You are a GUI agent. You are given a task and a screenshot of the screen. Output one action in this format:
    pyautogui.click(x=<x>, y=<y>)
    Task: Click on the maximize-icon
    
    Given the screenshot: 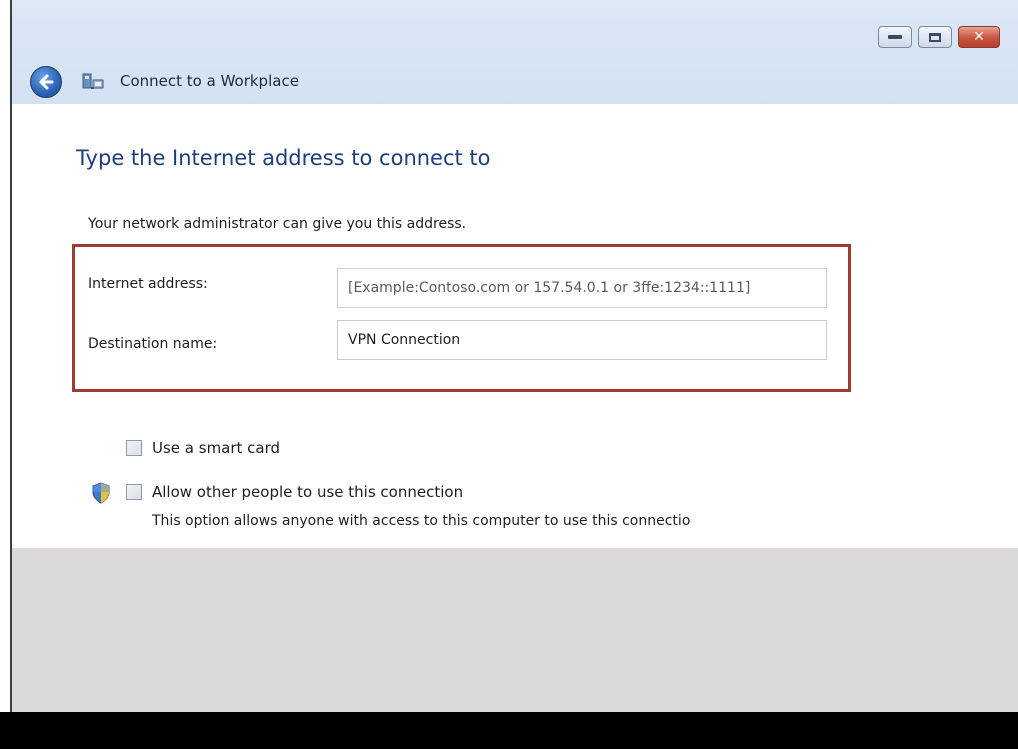 What is the action you would take?
    pyautogui.click(x=935, y=37)
    